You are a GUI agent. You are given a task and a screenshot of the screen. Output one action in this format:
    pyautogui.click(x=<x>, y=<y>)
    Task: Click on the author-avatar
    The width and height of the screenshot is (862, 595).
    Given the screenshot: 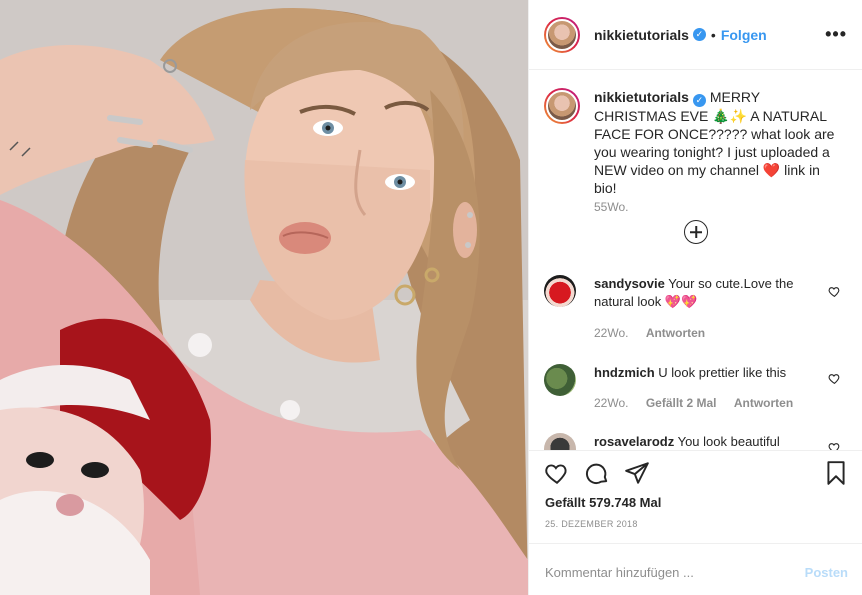 What is the action you would take?
    pyautogui.click(x=562, y=34)
    